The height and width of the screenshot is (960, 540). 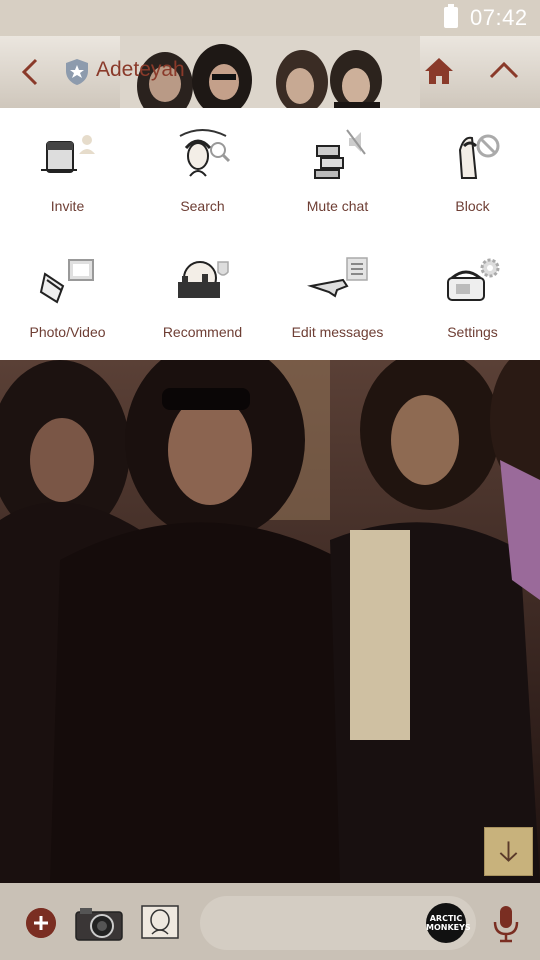 I want to click on emoji-badge-line2: MONKEYS, so click(x=448, y=927).